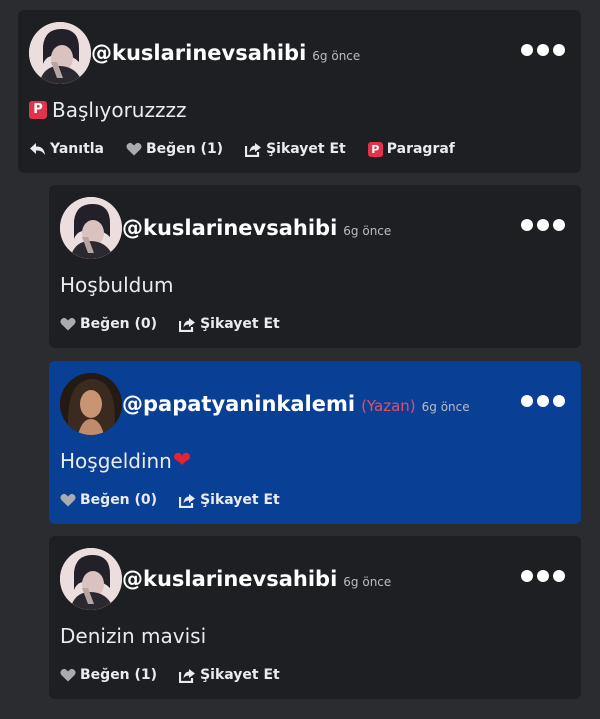 The image size is (600, 719). Describe the element at coordinates (420, 149) in the screenshot. I see `paragraph-label: Paragraf` at that location.